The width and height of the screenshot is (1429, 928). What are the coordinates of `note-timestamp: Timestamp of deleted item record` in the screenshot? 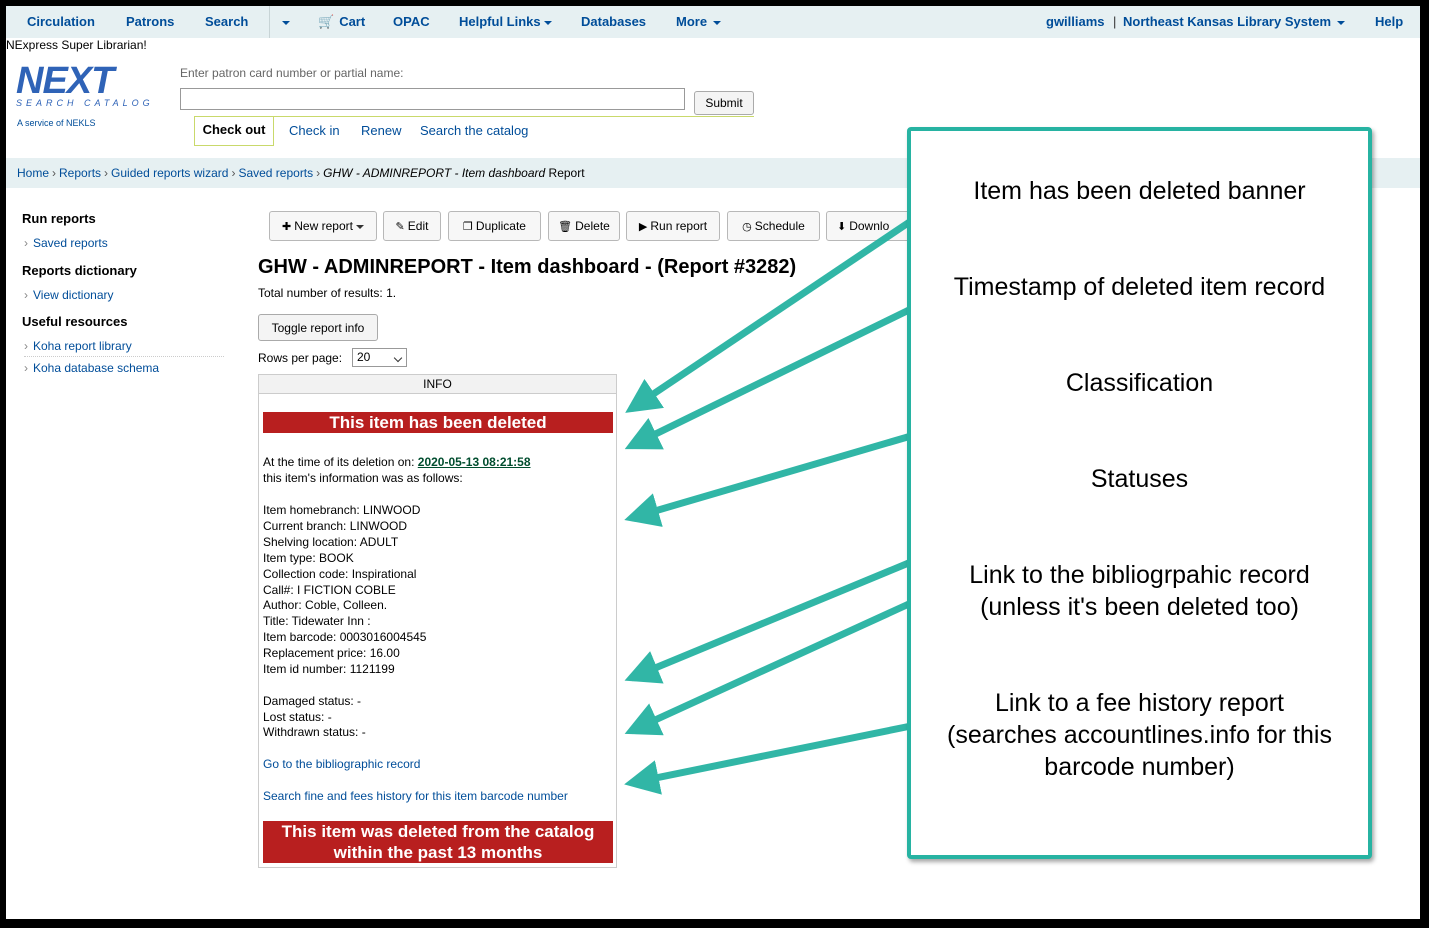 It's located at (1139, 287).